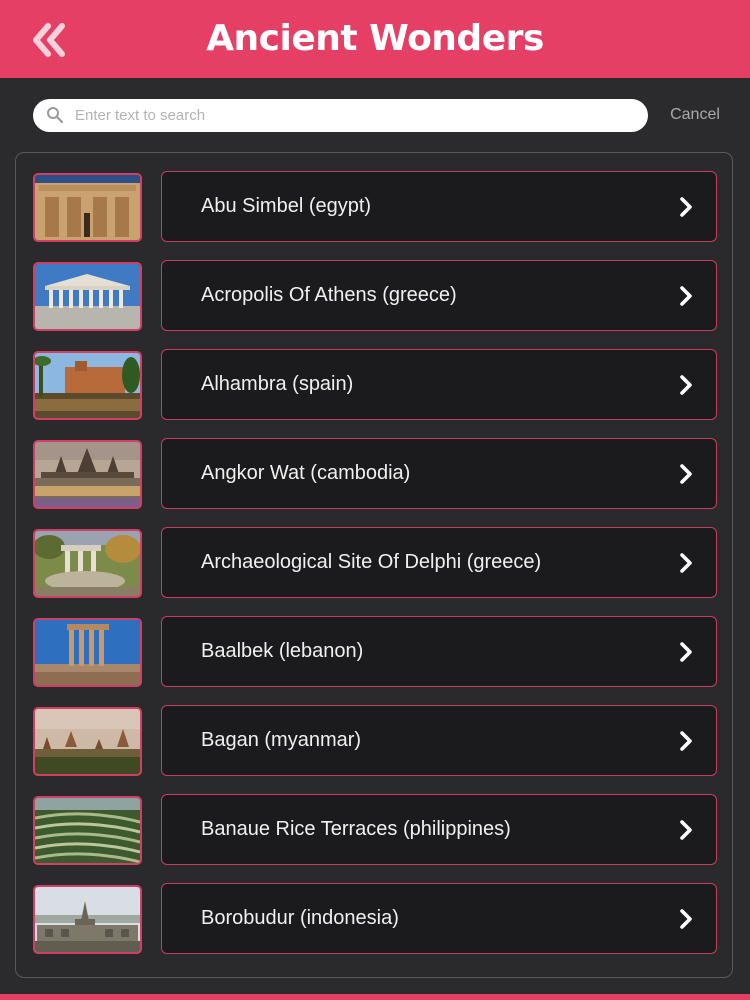 This screenshot has width=750, height=1000. What do you see at coordinates (87, 919) in the screenshot?
I see `borobudur-thumbnail` at bounding box center [87, 919].